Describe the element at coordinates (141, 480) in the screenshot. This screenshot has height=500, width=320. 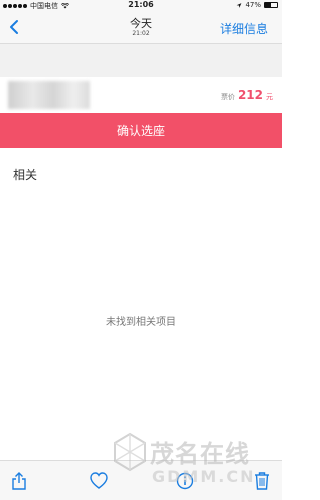
I see `bottom-toolbar` at that location.